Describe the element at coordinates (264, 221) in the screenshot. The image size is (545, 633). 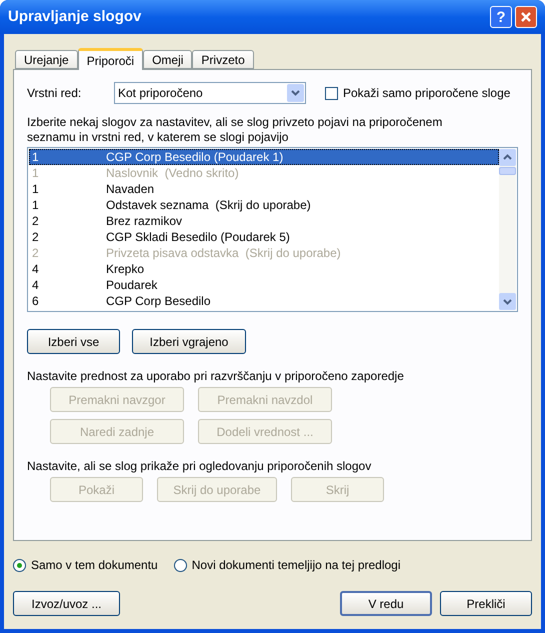
I see `style-row: 2 Brez razmikov` at that location.